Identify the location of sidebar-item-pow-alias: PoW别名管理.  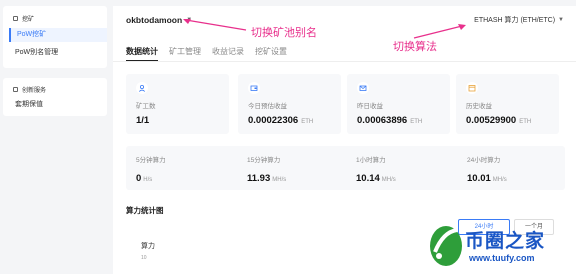
(58, 53).